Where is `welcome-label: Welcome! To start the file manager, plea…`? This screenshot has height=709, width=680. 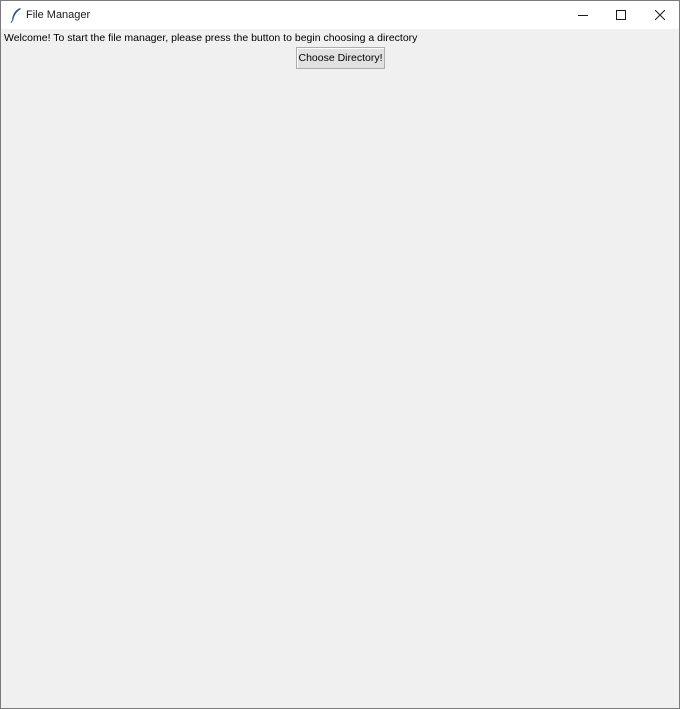 welcome-label: Welcome! To start the file manager, plea… is located at coordinates (211, 38).